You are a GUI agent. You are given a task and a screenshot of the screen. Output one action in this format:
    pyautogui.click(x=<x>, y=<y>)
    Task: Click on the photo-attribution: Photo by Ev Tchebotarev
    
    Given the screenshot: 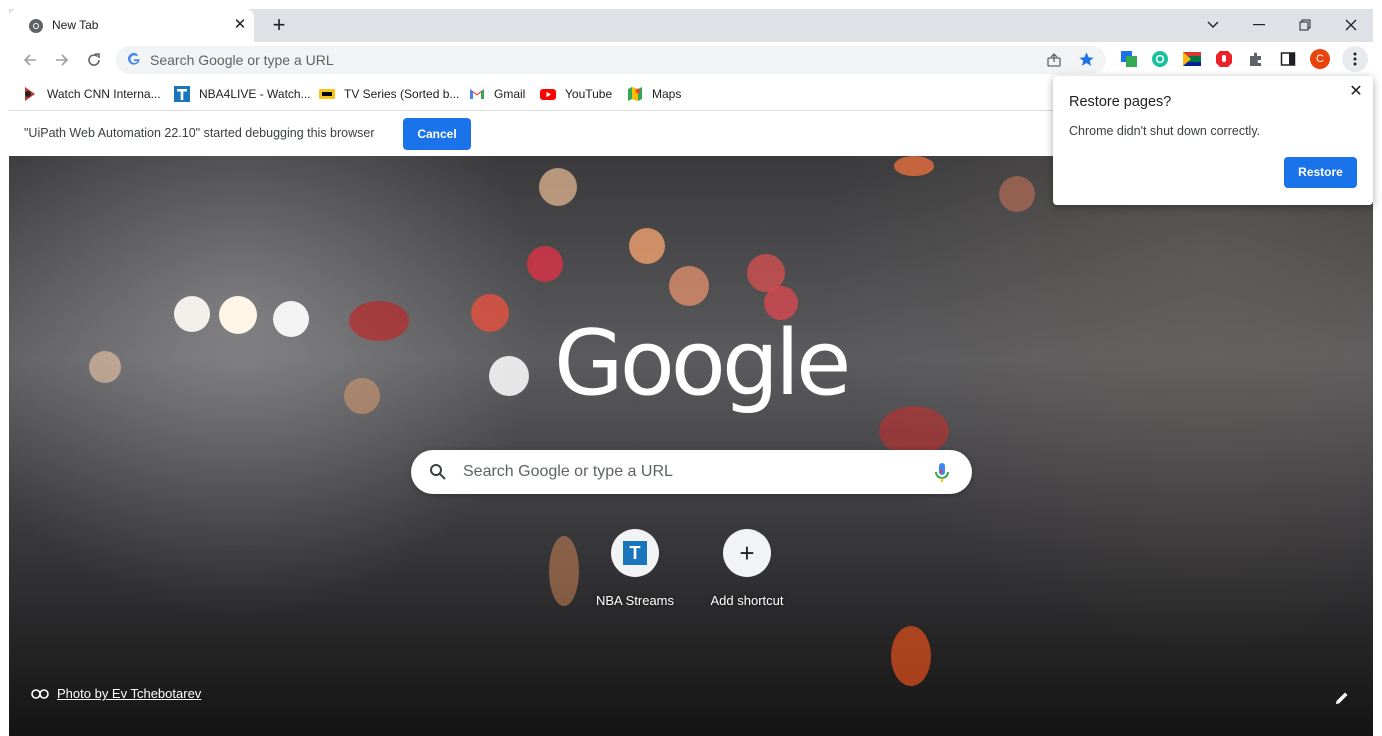 What is the action you would take?
    pyautogui.click(x=116, y=693)
    